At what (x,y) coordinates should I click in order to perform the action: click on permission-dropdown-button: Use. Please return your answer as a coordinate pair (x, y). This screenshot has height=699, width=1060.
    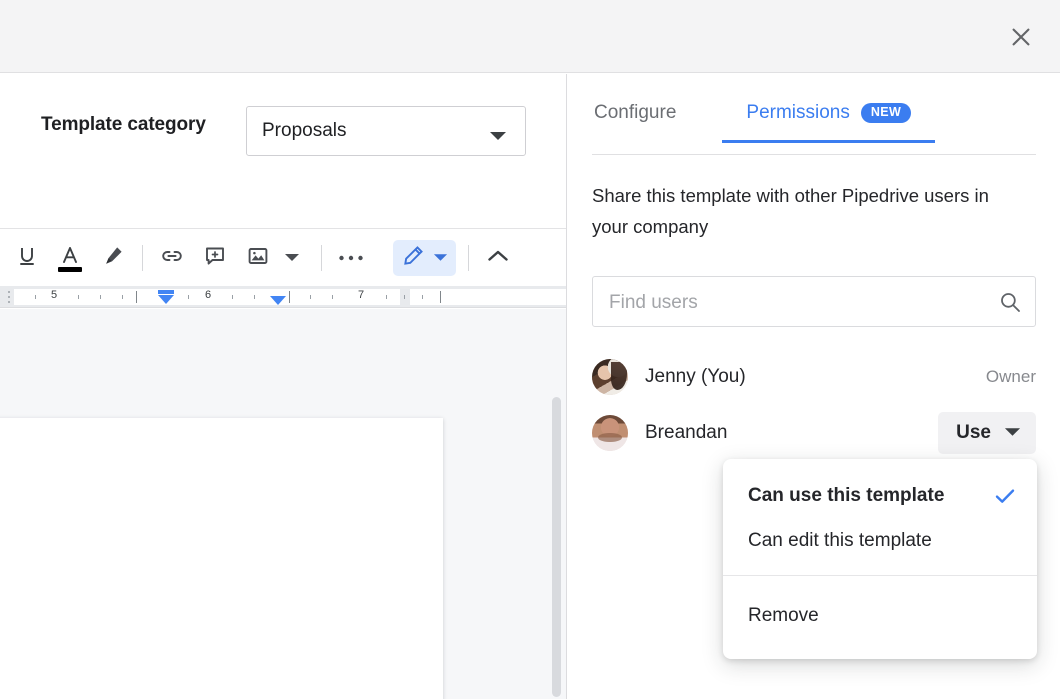
    Looking at the image, I should click on (987, 433).